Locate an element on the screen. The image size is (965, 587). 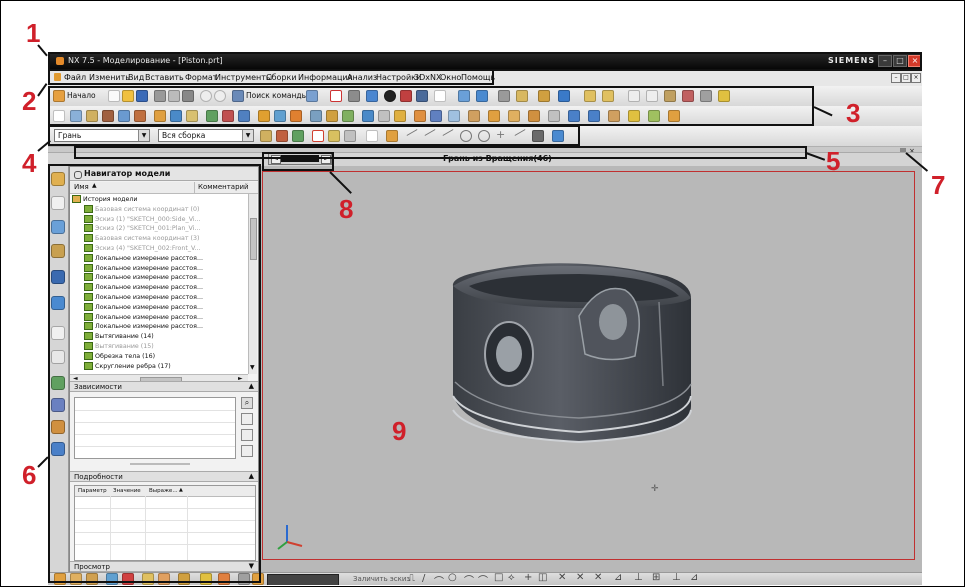
profile-tool-icon: ⎍ is located at coordinates (411, 578).